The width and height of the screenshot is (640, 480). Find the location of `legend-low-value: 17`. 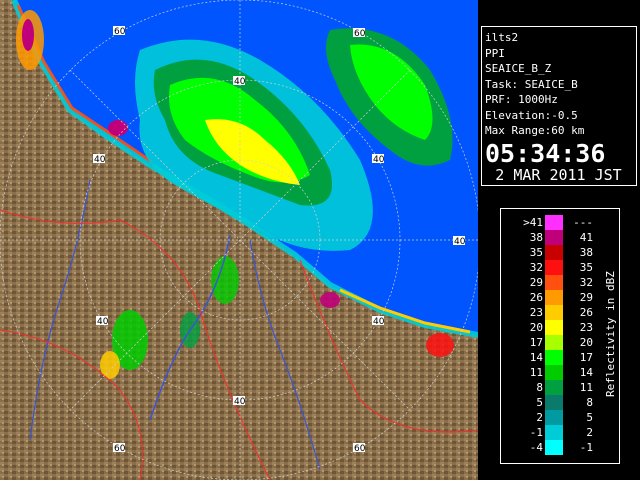

legend-low-value: 17 is located at coordinates (536, 342).